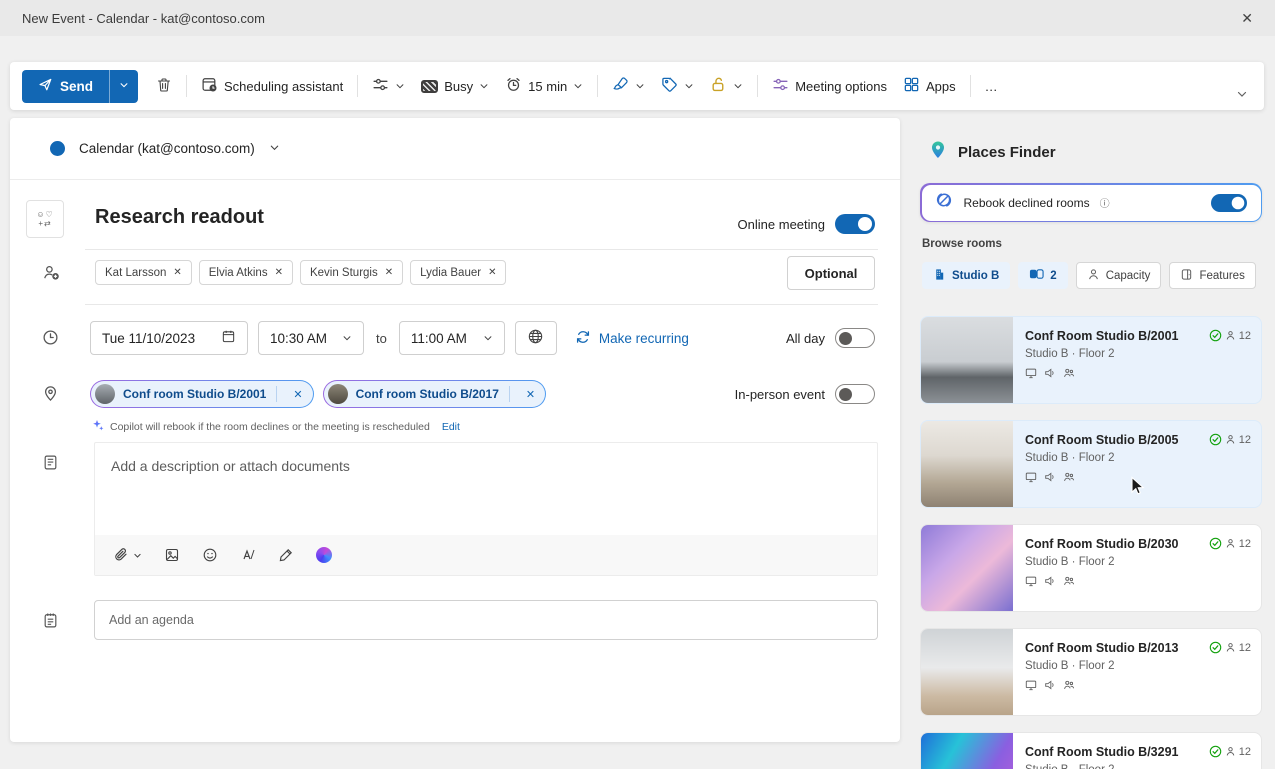 Image resolution: width=1275 pixels, height=769 pixels. Describe the element at coordinates (1069, 476) in the screenshot. I see `people-icon` at that location.